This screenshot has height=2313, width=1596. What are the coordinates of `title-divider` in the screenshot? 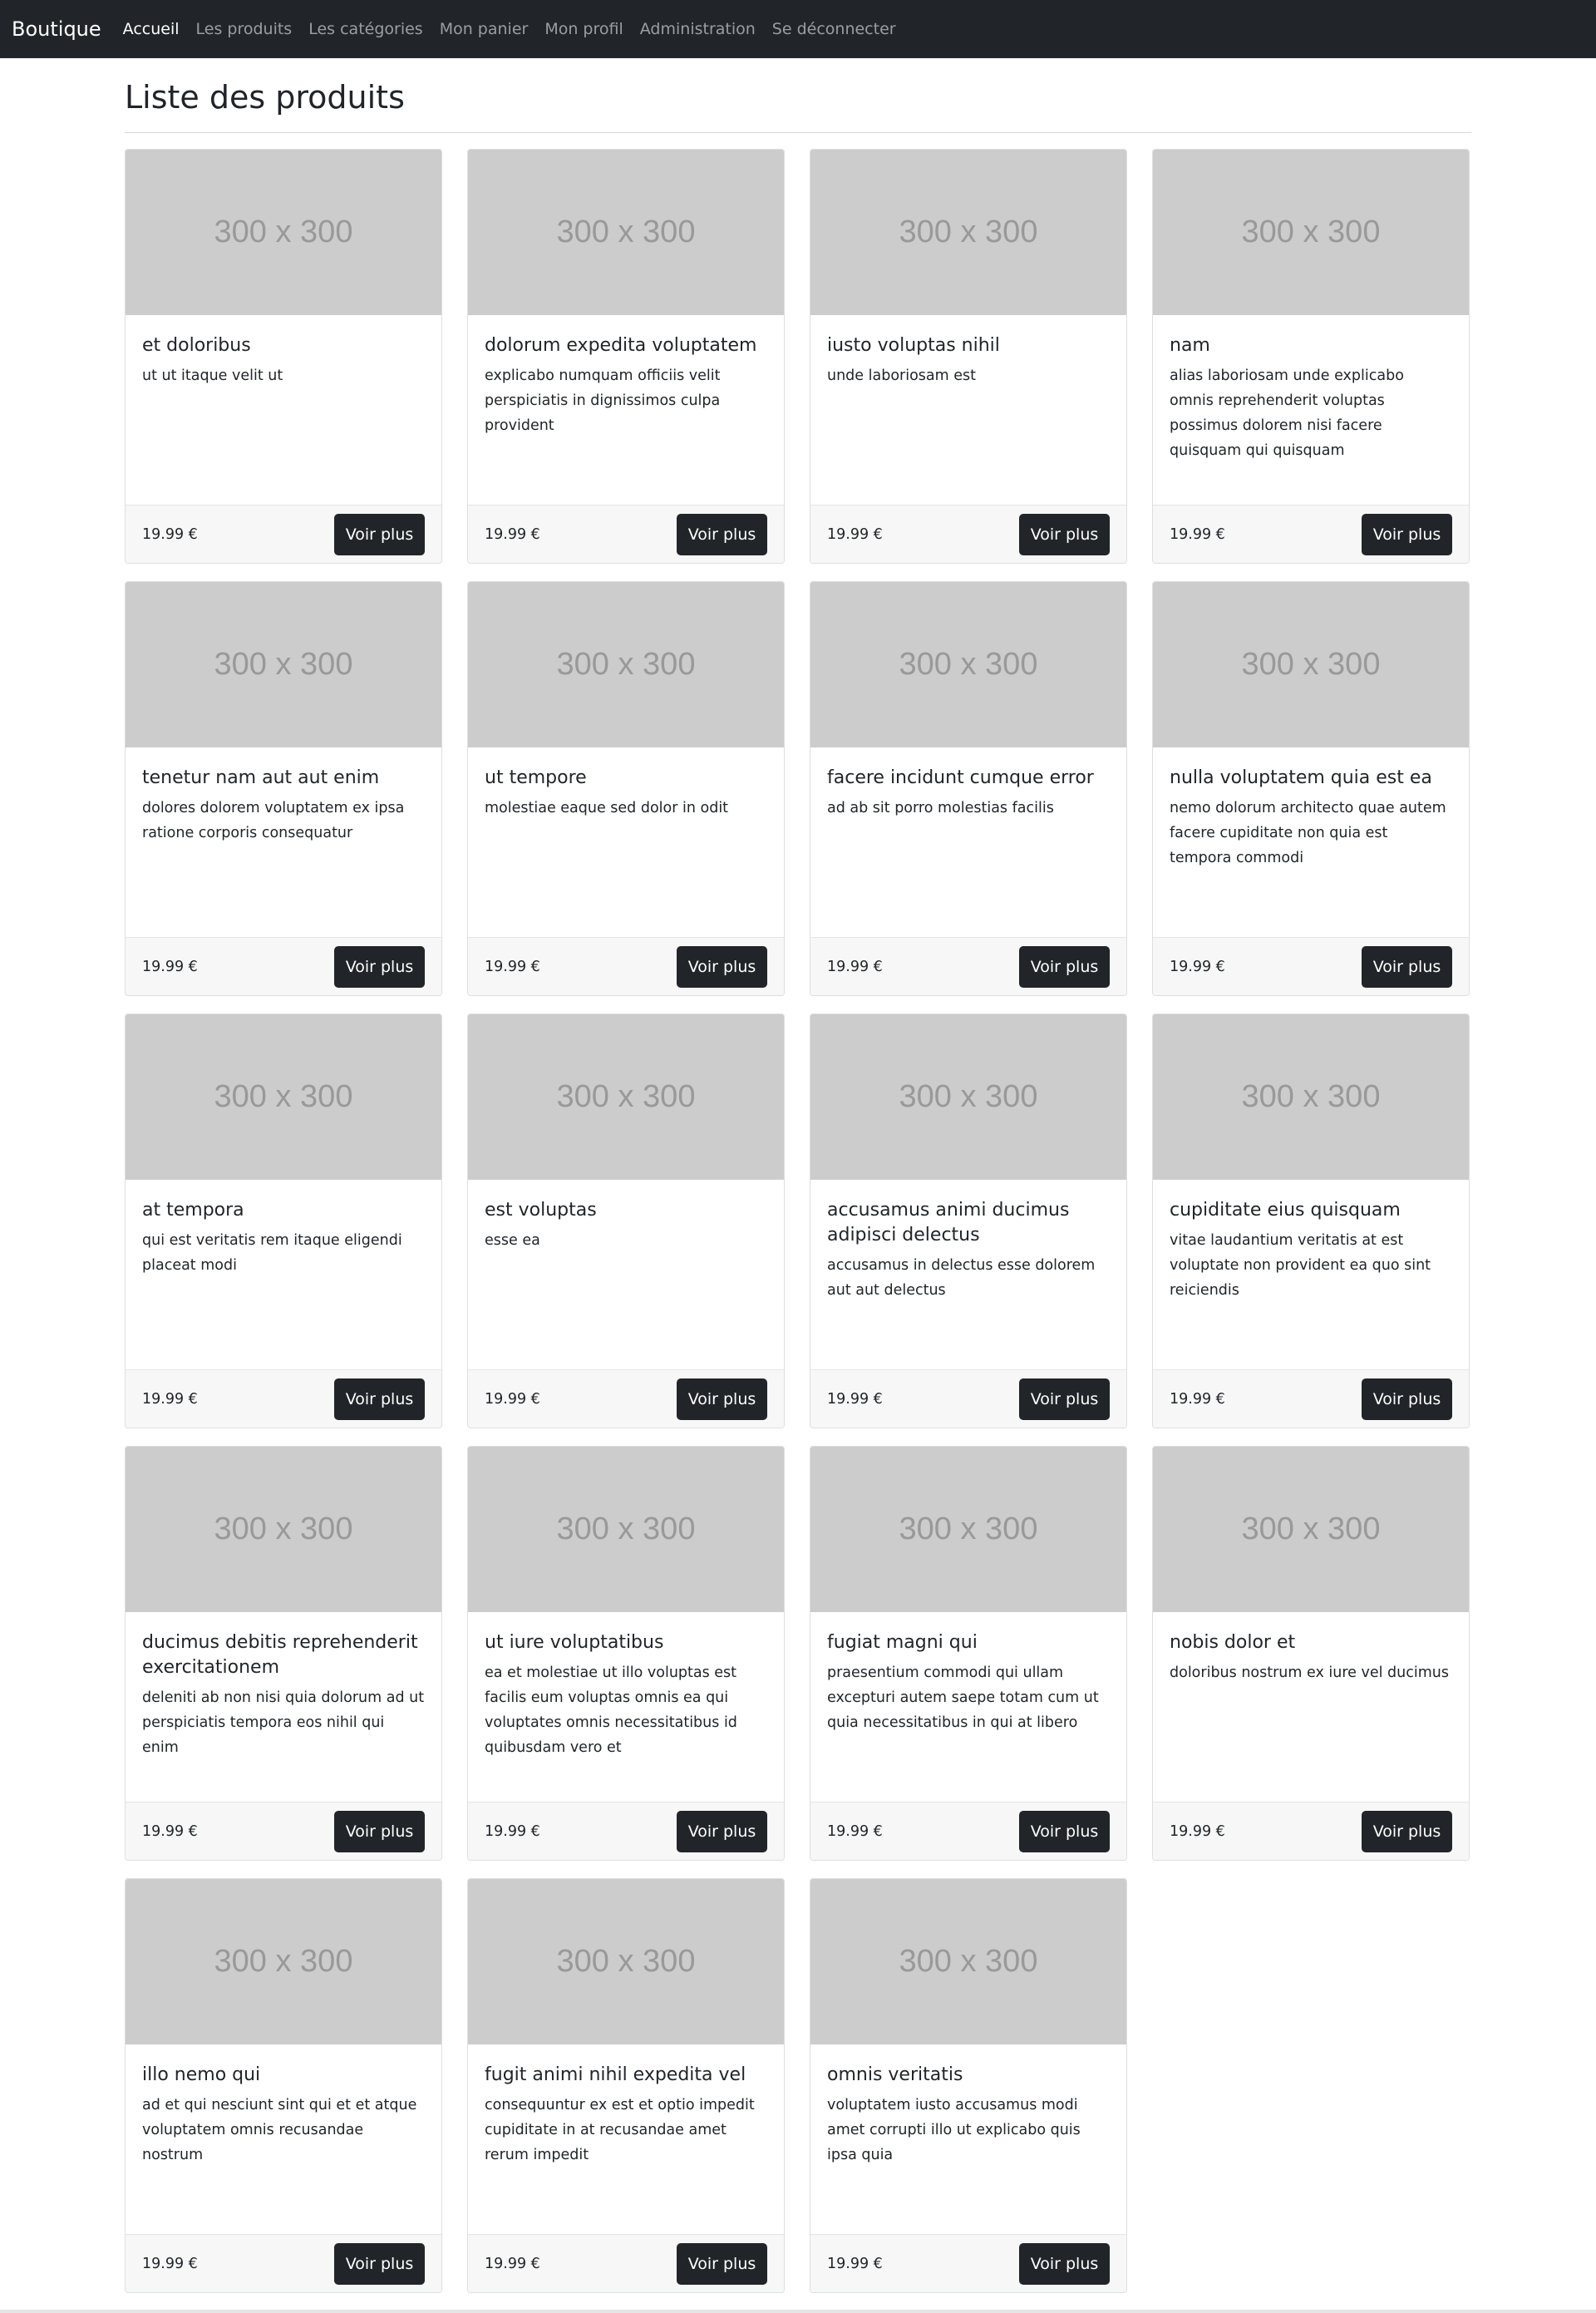 It's located at (798, 132).